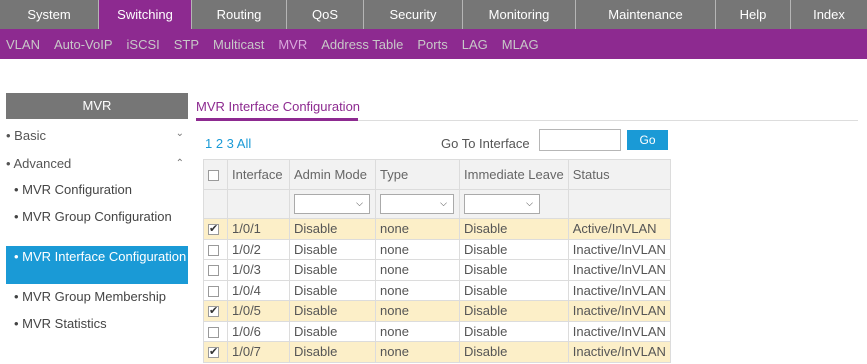  Describe the element at coordinates (49, 14) in the screenshot. I see `nav-system: System` at that location.